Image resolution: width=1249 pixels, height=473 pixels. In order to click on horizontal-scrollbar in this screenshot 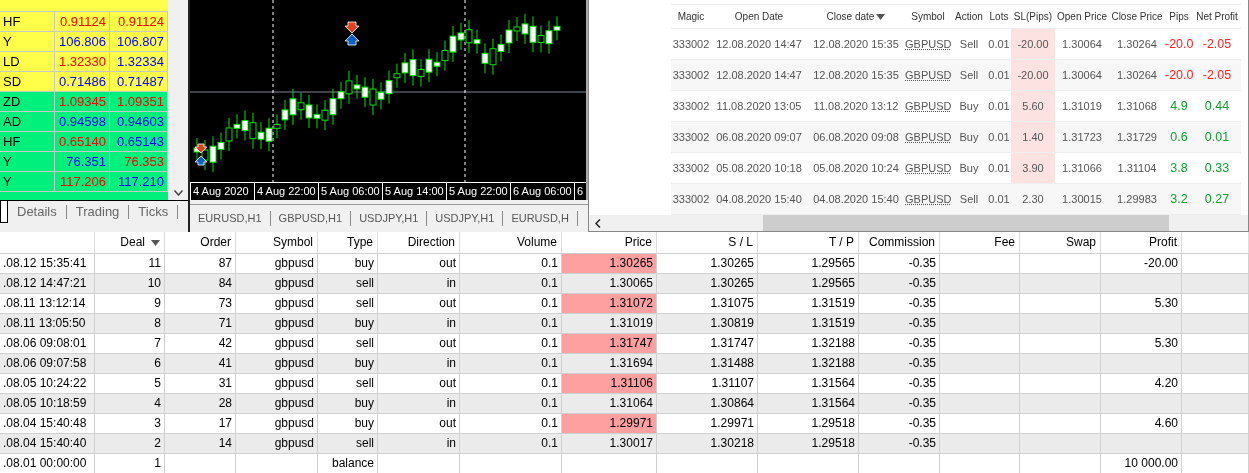, I will do `click(918, 223)`.